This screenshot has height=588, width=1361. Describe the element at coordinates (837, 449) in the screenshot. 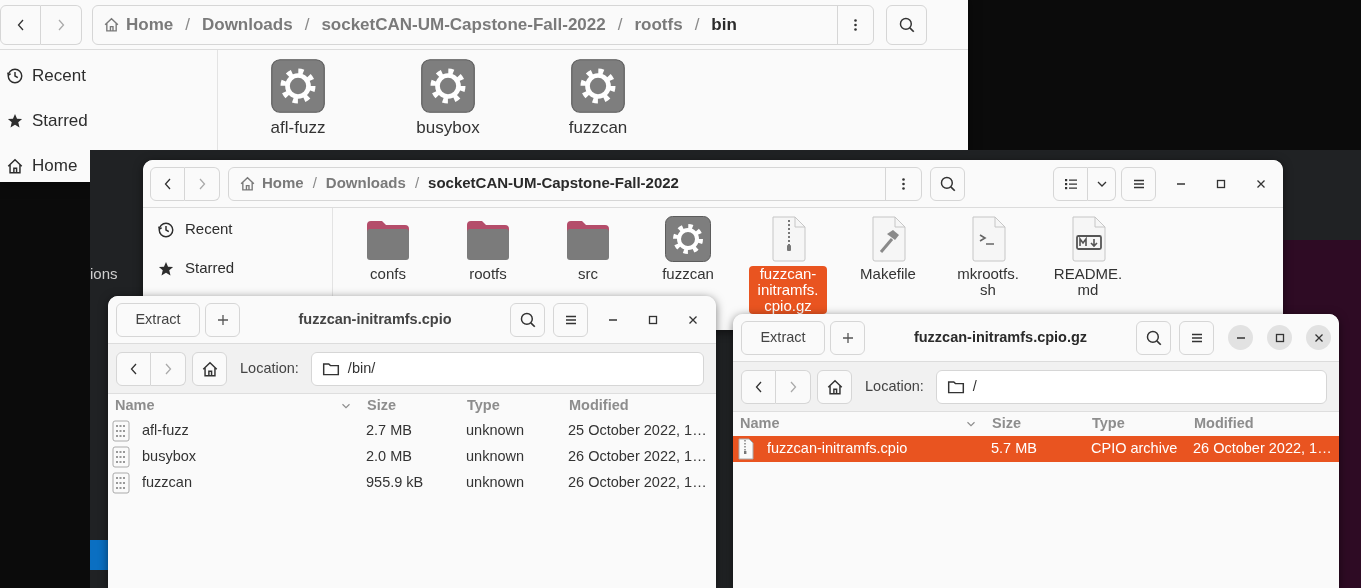

I see `file-name: fuzzcan-initramfs.cpio` at that location.